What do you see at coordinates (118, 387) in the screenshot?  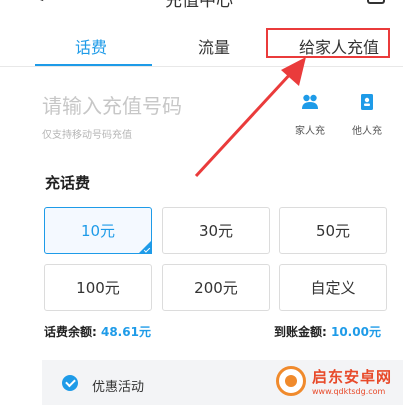 I see `promo-label: 优惠活动` at bounding box center [118, 387].